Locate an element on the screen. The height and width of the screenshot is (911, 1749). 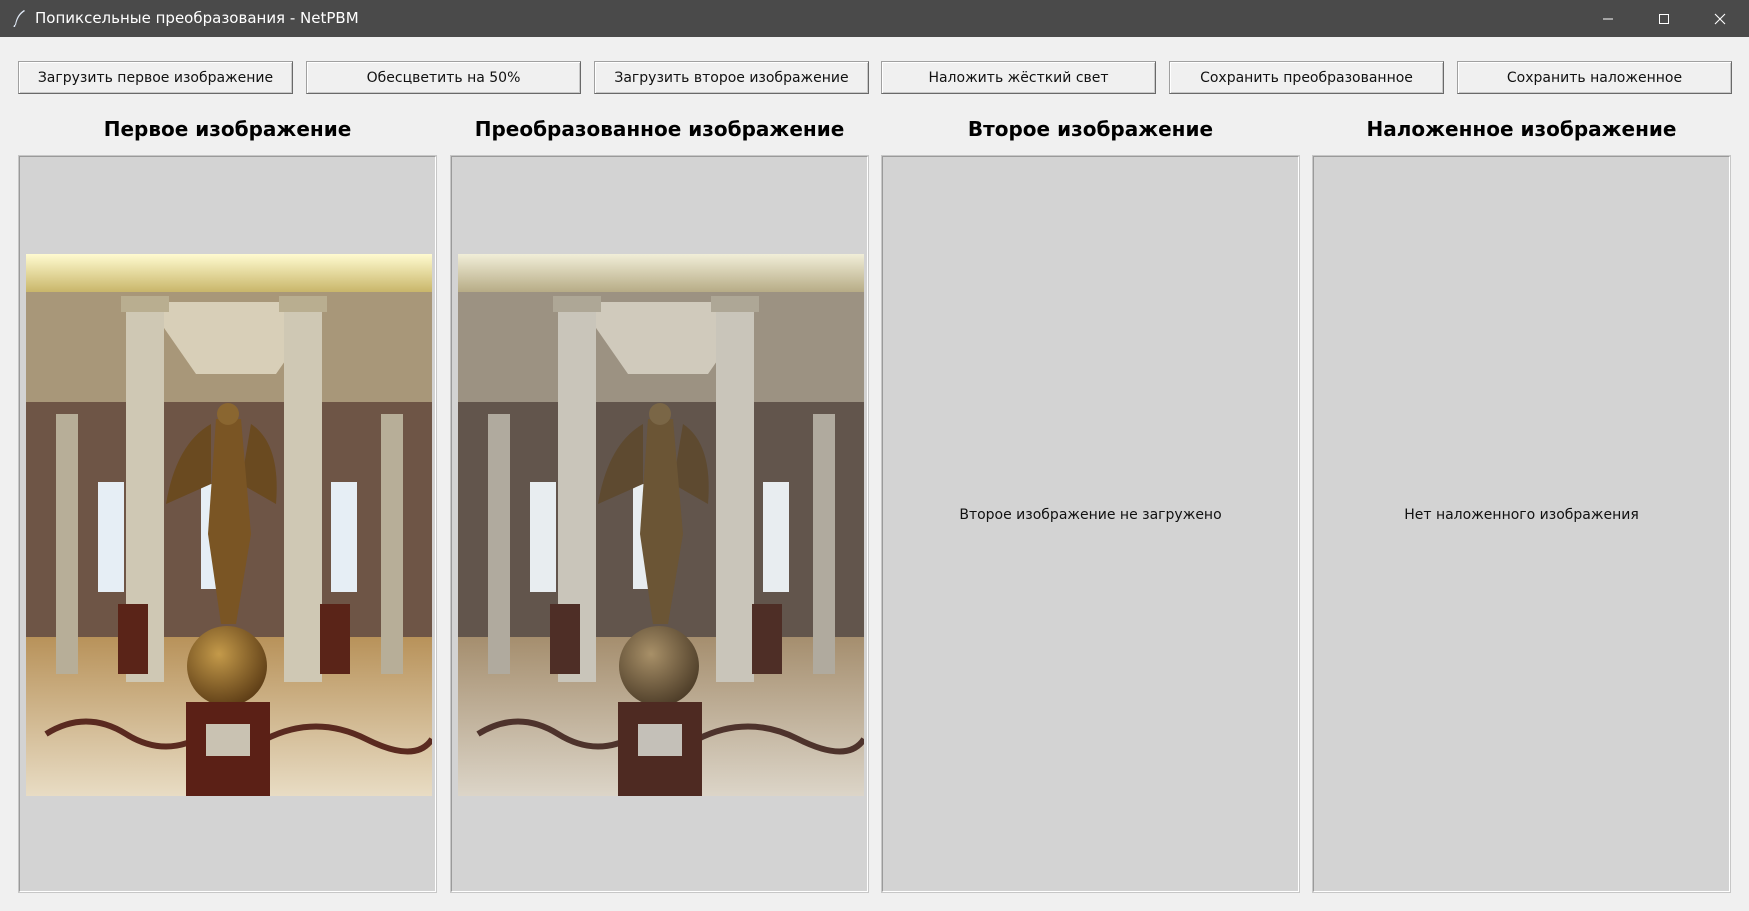
transformed-image-title: Преобразованное изображение is located at coordinates (659, 129).